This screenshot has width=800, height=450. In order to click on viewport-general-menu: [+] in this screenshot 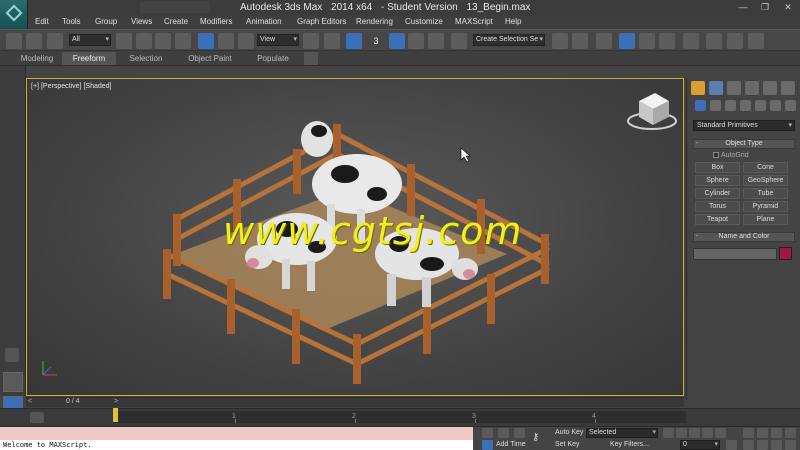, I will do `click(35, 86)`.